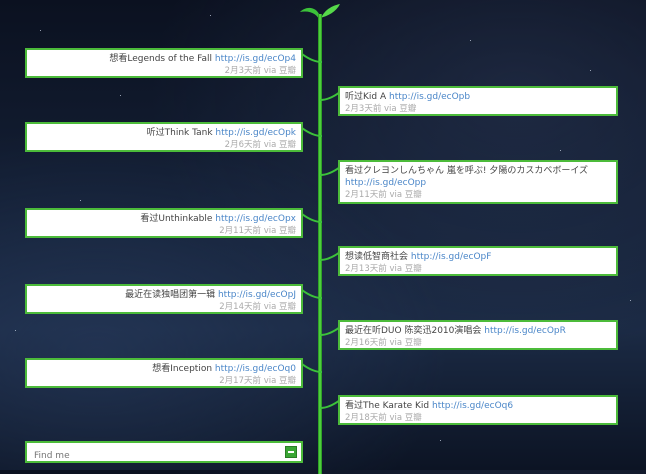  I want to click on card-time: 2月16天前, so click(366, 343).